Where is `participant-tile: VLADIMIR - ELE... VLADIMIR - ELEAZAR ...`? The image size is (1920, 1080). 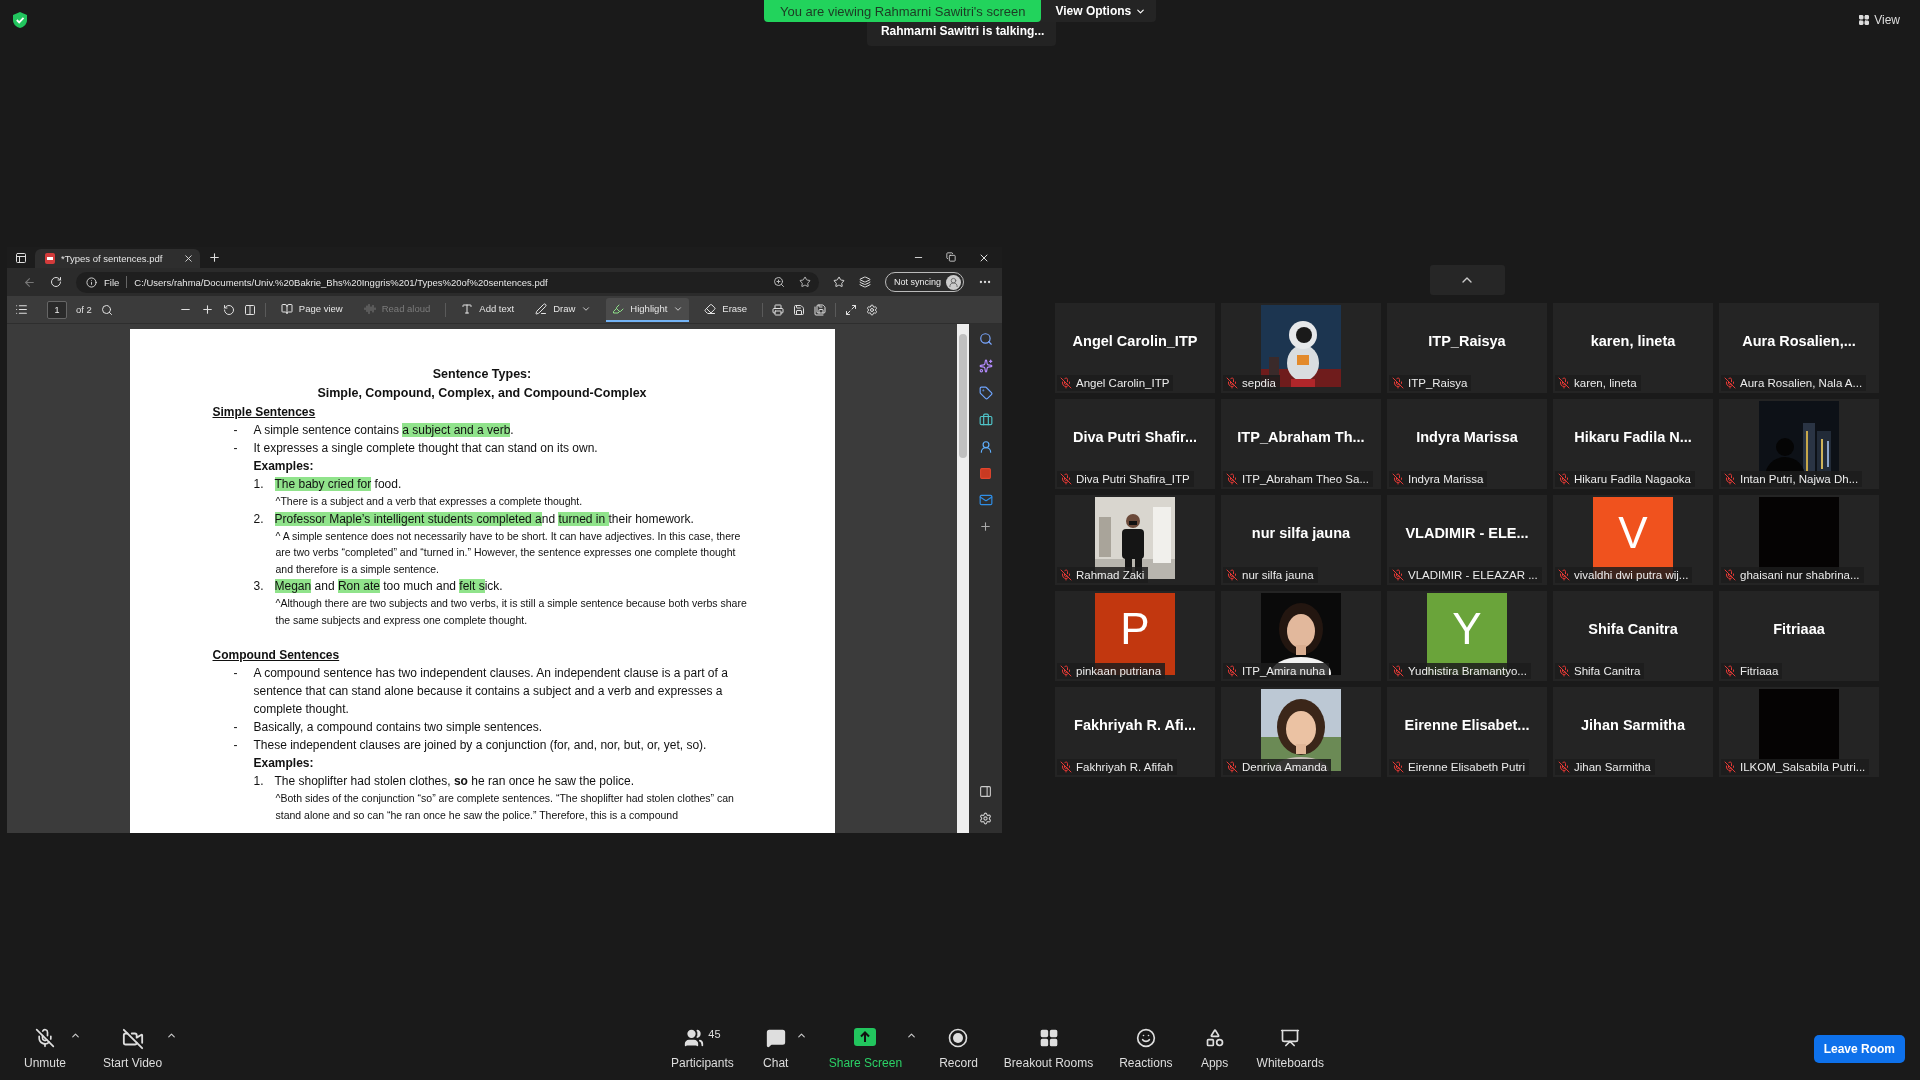
participant-tile: VLADIMIR - ELE... VLADIMIR - ELEAZAR ... is located at coordinates (1467, 540).